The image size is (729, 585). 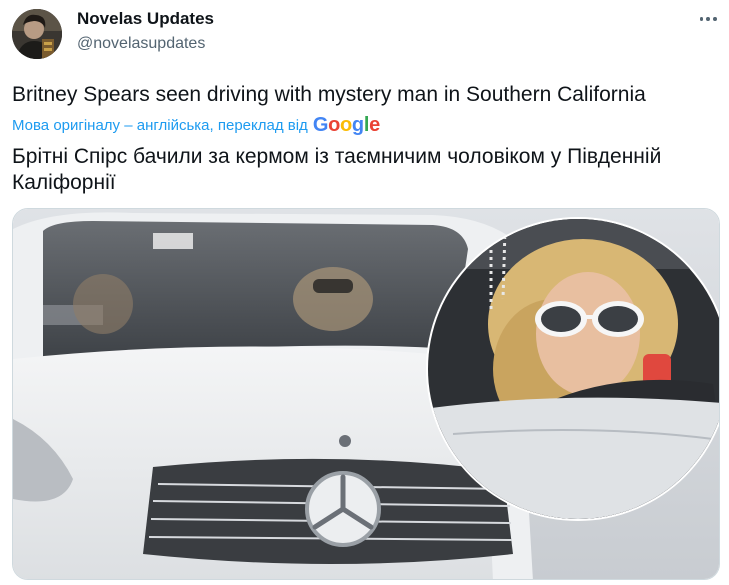 What do you see at coordinates (374, 125) in the screenshot?
I see `google-logo-letter: e` at bounding box center [374, 125].